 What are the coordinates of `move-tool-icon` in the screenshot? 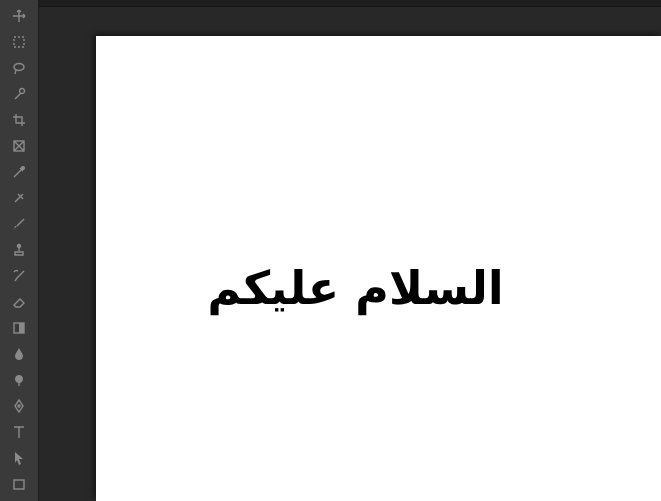 It's located at (19, 16).